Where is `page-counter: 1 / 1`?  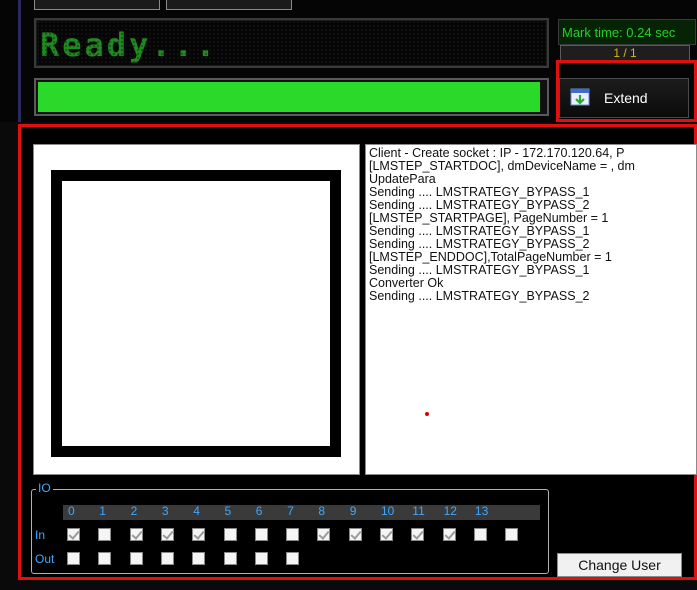 page-counter: 1 / 1 is located at coordinates (625, 53).